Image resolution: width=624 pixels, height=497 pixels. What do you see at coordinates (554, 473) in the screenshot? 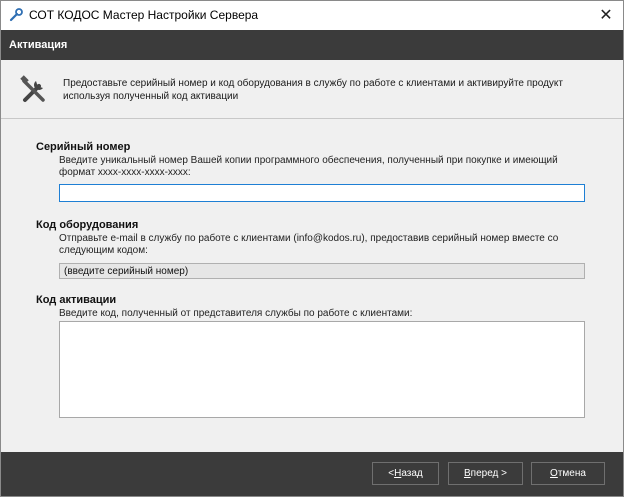
I see `cancel-button-mnemonic: О` at bounding box center [554, 473].